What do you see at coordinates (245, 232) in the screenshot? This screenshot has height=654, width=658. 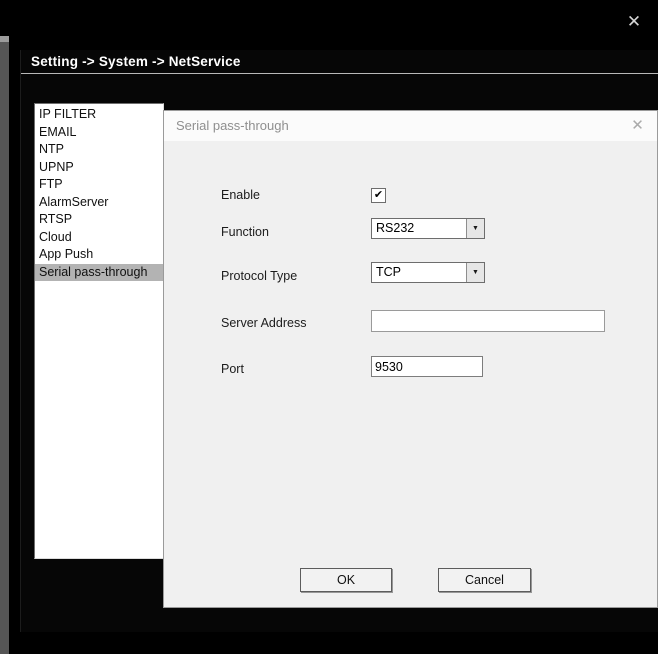 I see `function-label: Function` at bounding box center [245, 232].